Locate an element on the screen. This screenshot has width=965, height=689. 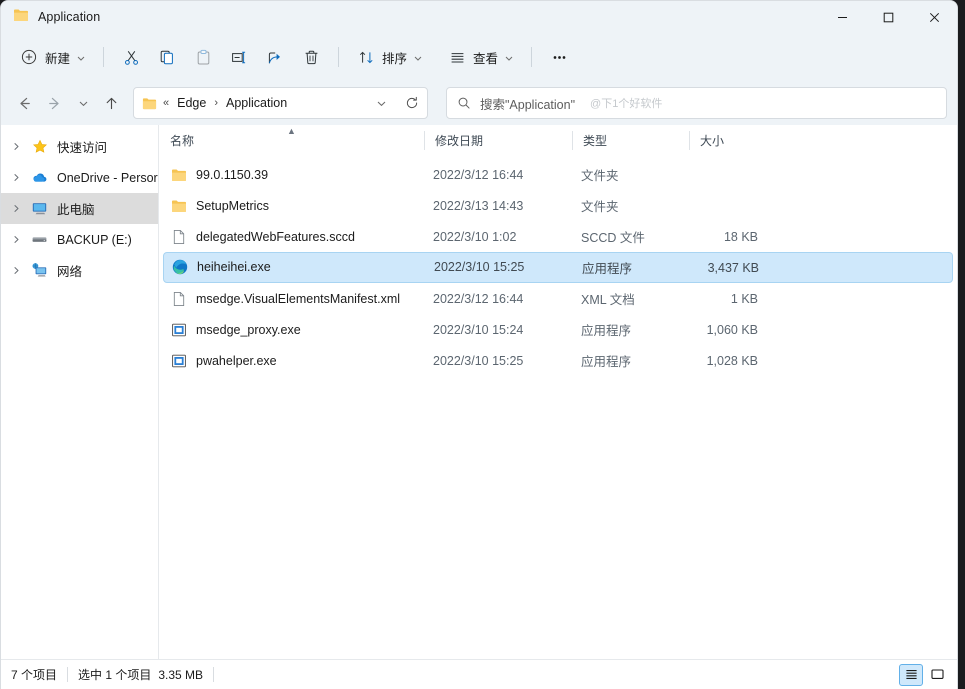
row-name-label: msedge_proxy.exe is located at coordinates (248, 329).